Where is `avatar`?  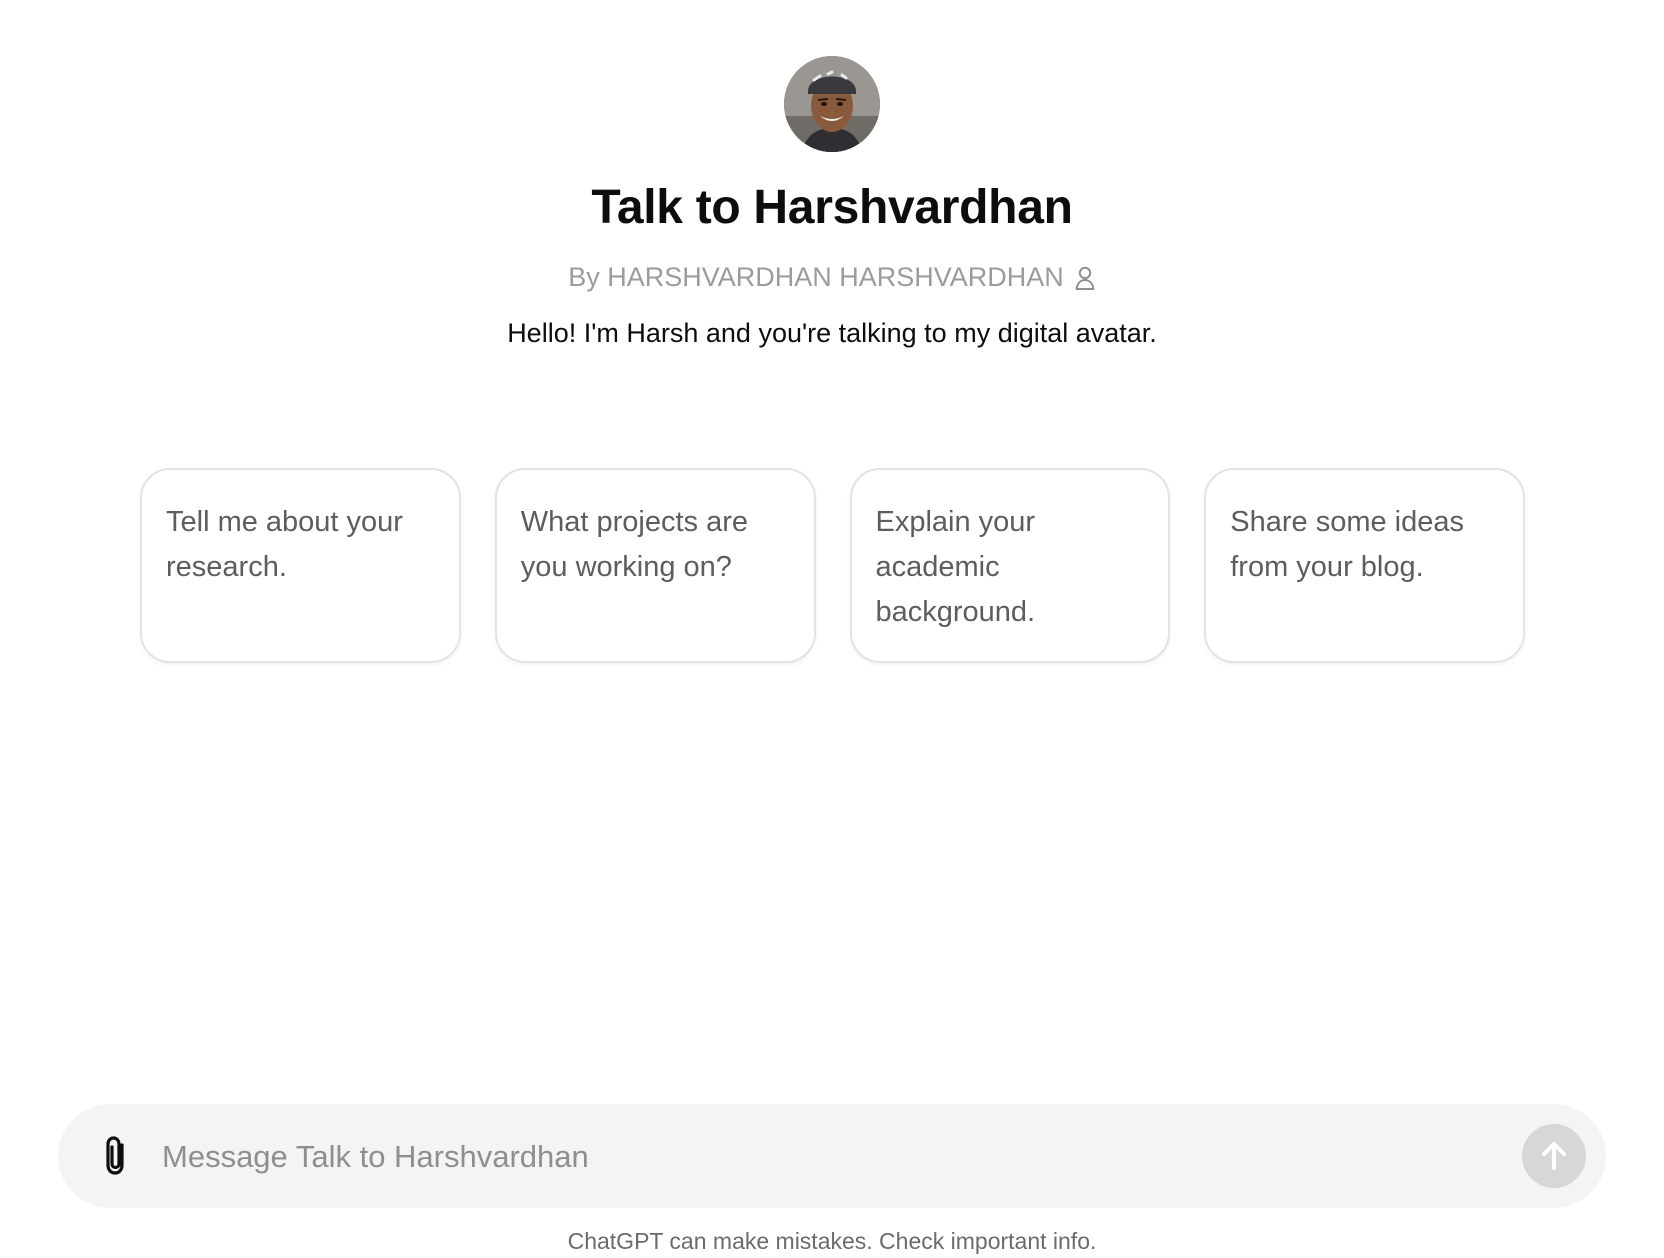
avatar is located at coordinates (832, 104).